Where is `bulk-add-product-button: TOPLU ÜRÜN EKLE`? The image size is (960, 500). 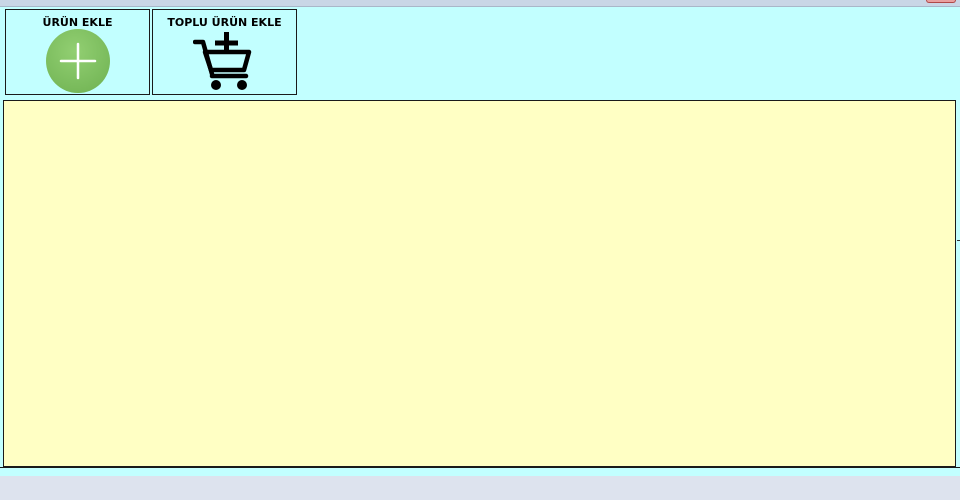 bulk-add-product-button: TOPLU ÜRÜN EKLE is located at coordinates (224, 52).